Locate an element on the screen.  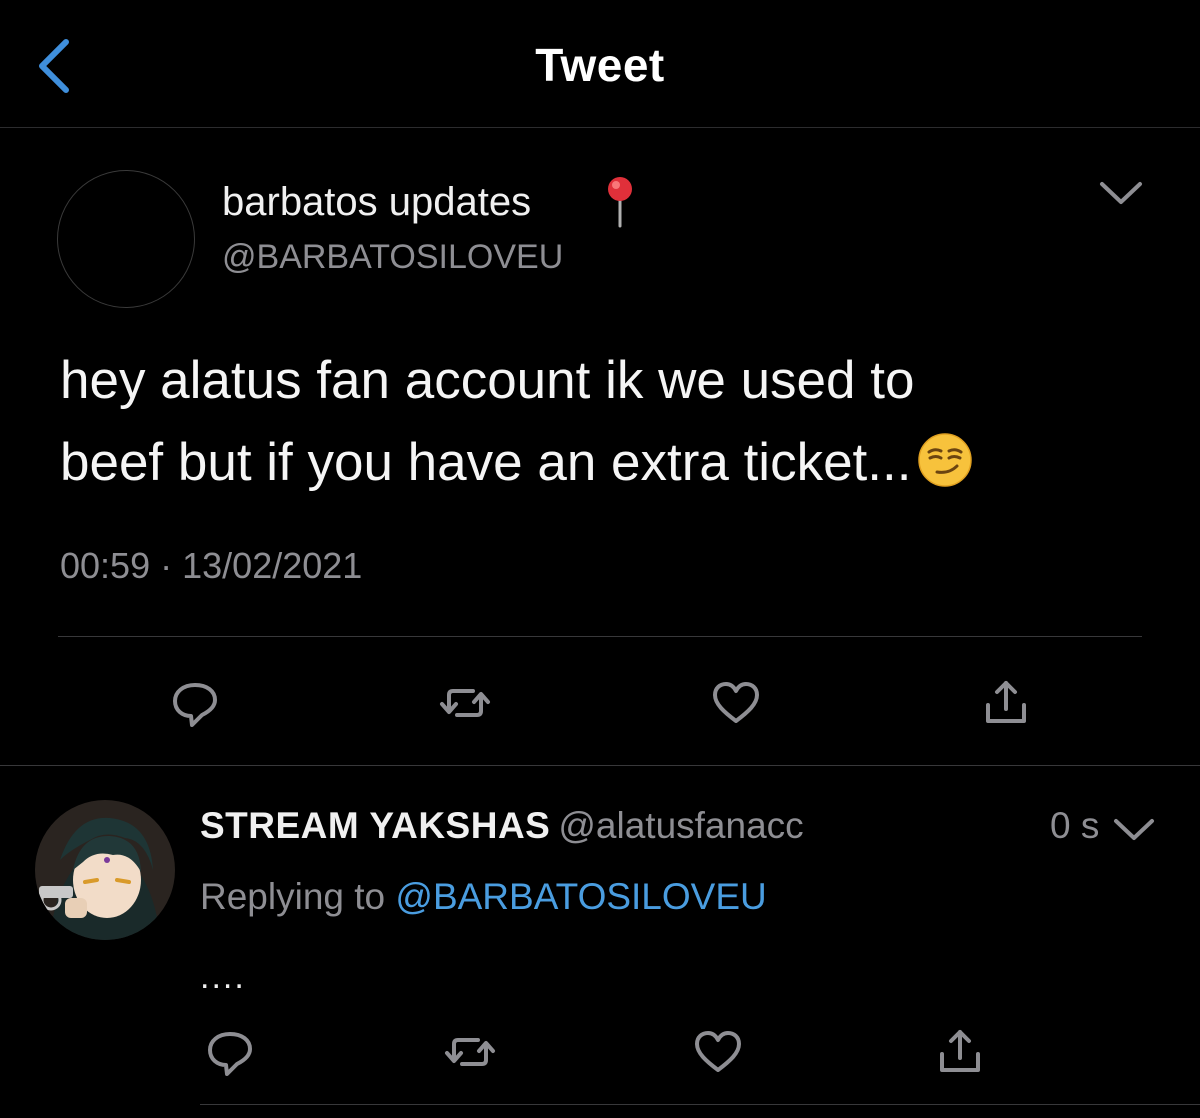
display-name: STREAM YAKSHAS is located at coordinates (375, 825).